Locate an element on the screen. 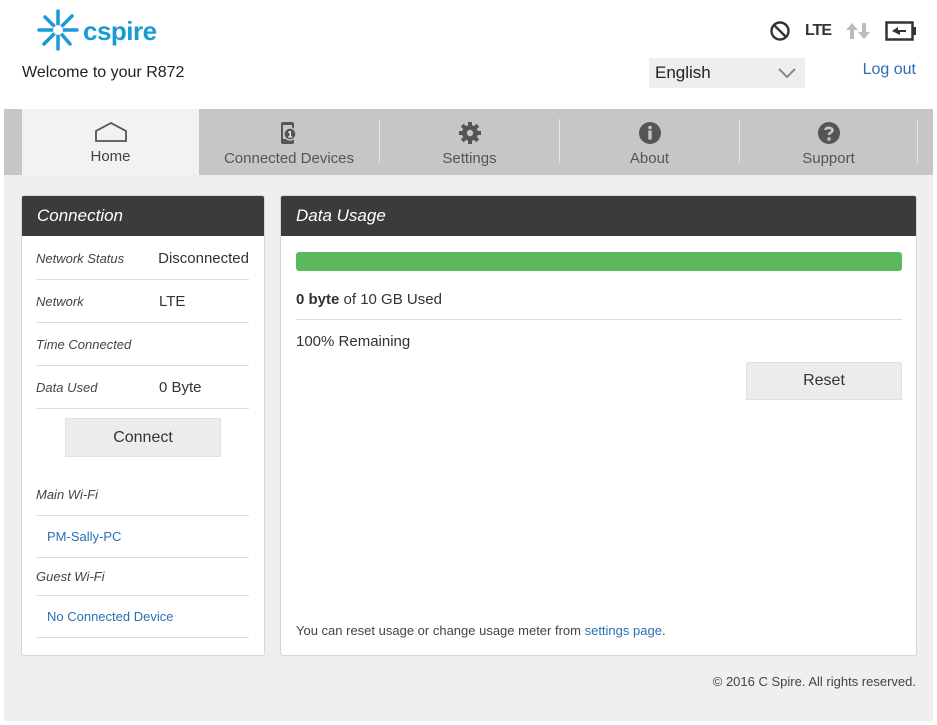 Image resolution: width=937 pixels, height=725 pixels. welcome-text: Welcome to your R872 is located at coordinates (103, 72).